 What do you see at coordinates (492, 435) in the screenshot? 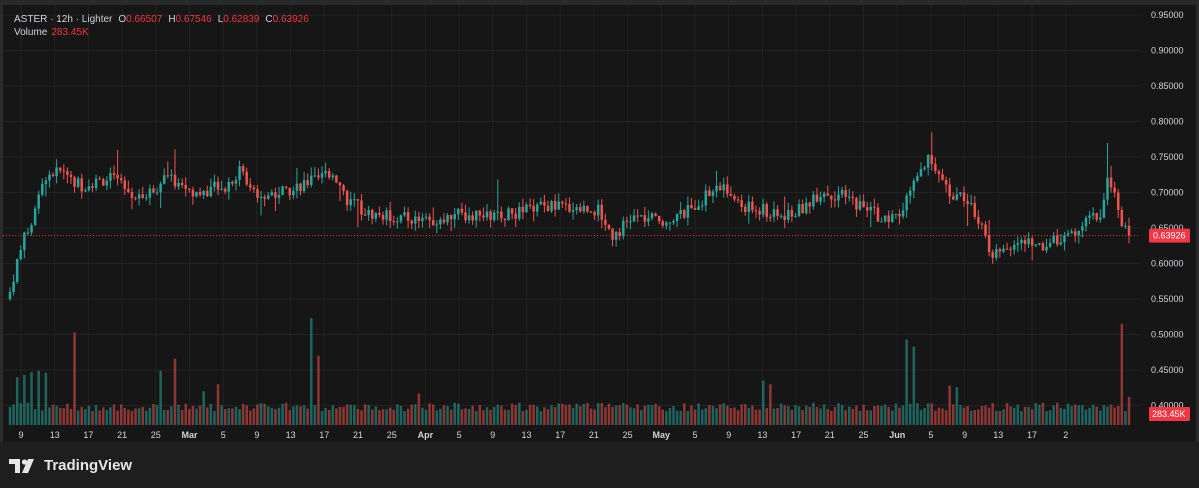
I see `time-tick-label: 9` at bounding box center [492, 435].